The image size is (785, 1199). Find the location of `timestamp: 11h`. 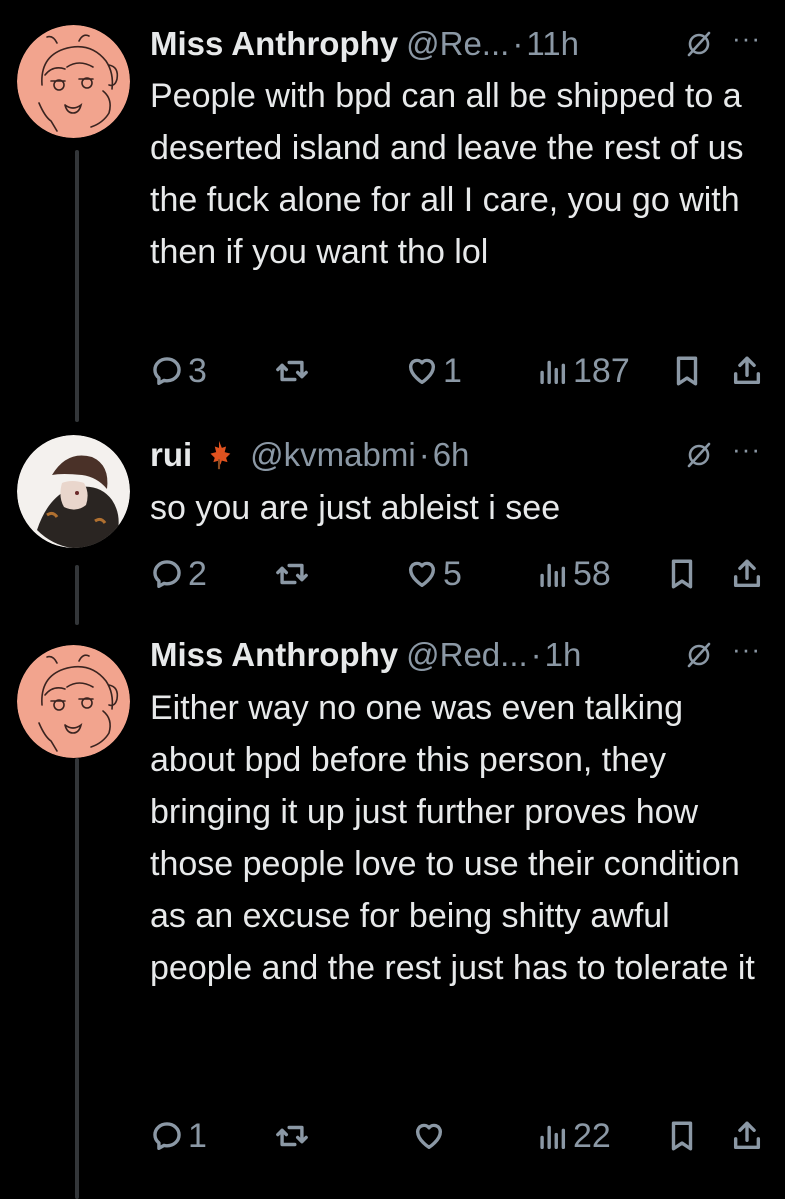

timestamp: 11h is located at coordinates (552, 44).